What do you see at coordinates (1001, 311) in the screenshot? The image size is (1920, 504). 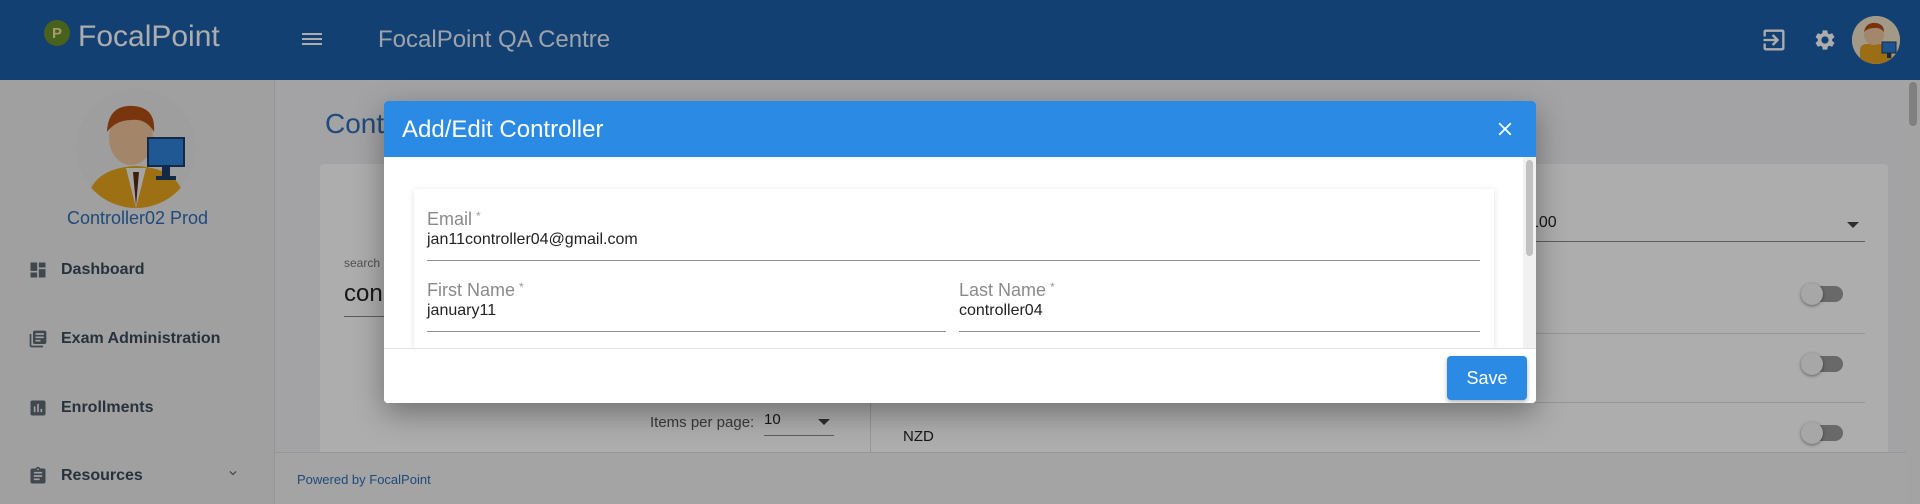 I see `last-name-field: controller04` at bounding box center [1001, 311].